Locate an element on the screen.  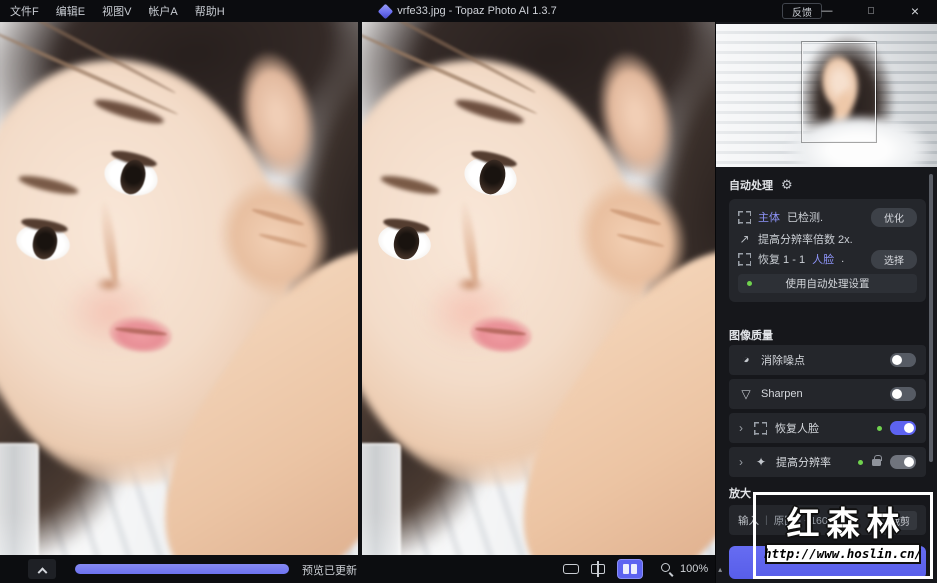
window-title-text: vrfe33.jpg - Topaz Photo AI 1.3.7 is located at coordinates (477, 11).